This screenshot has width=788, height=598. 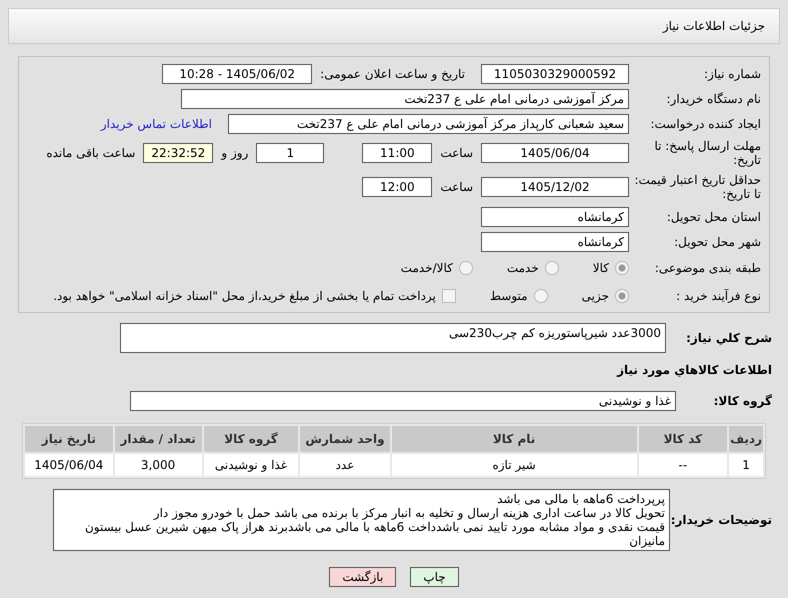 I want to click on description-field: 3000عدد شیرپاستوریزه کم چرب230سی, so click(x=393, y=338).